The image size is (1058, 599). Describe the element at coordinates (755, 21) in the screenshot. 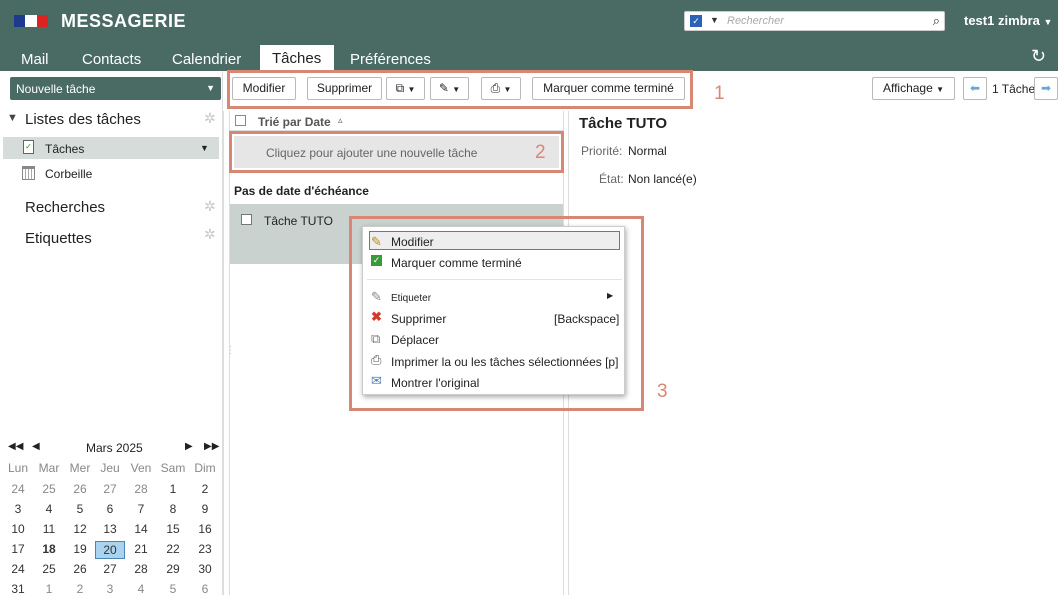

I see `search-input: Rechercher` at that location.